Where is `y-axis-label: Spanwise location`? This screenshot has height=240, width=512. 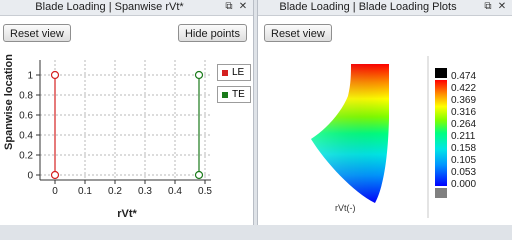 y-axis-label: Spanwise location is located at coordinates (9, 102).